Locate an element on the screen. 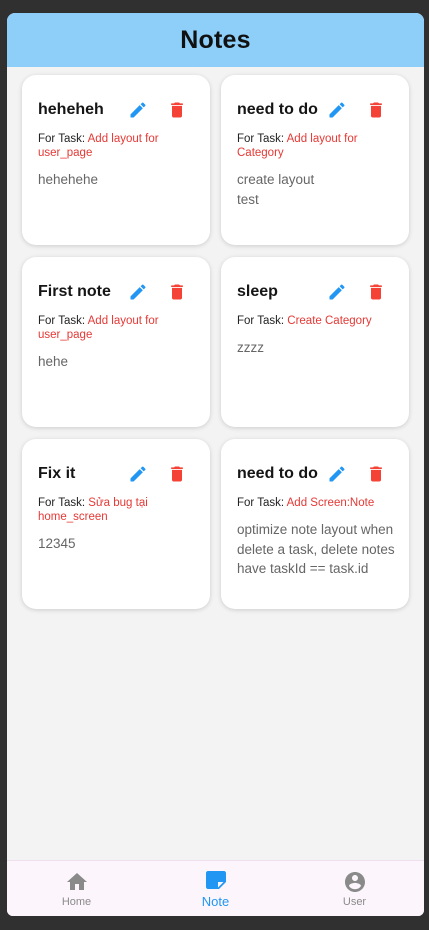 This screenshot has width=429, height=930. note-title: Fix it is located at coordinates (57, 473).